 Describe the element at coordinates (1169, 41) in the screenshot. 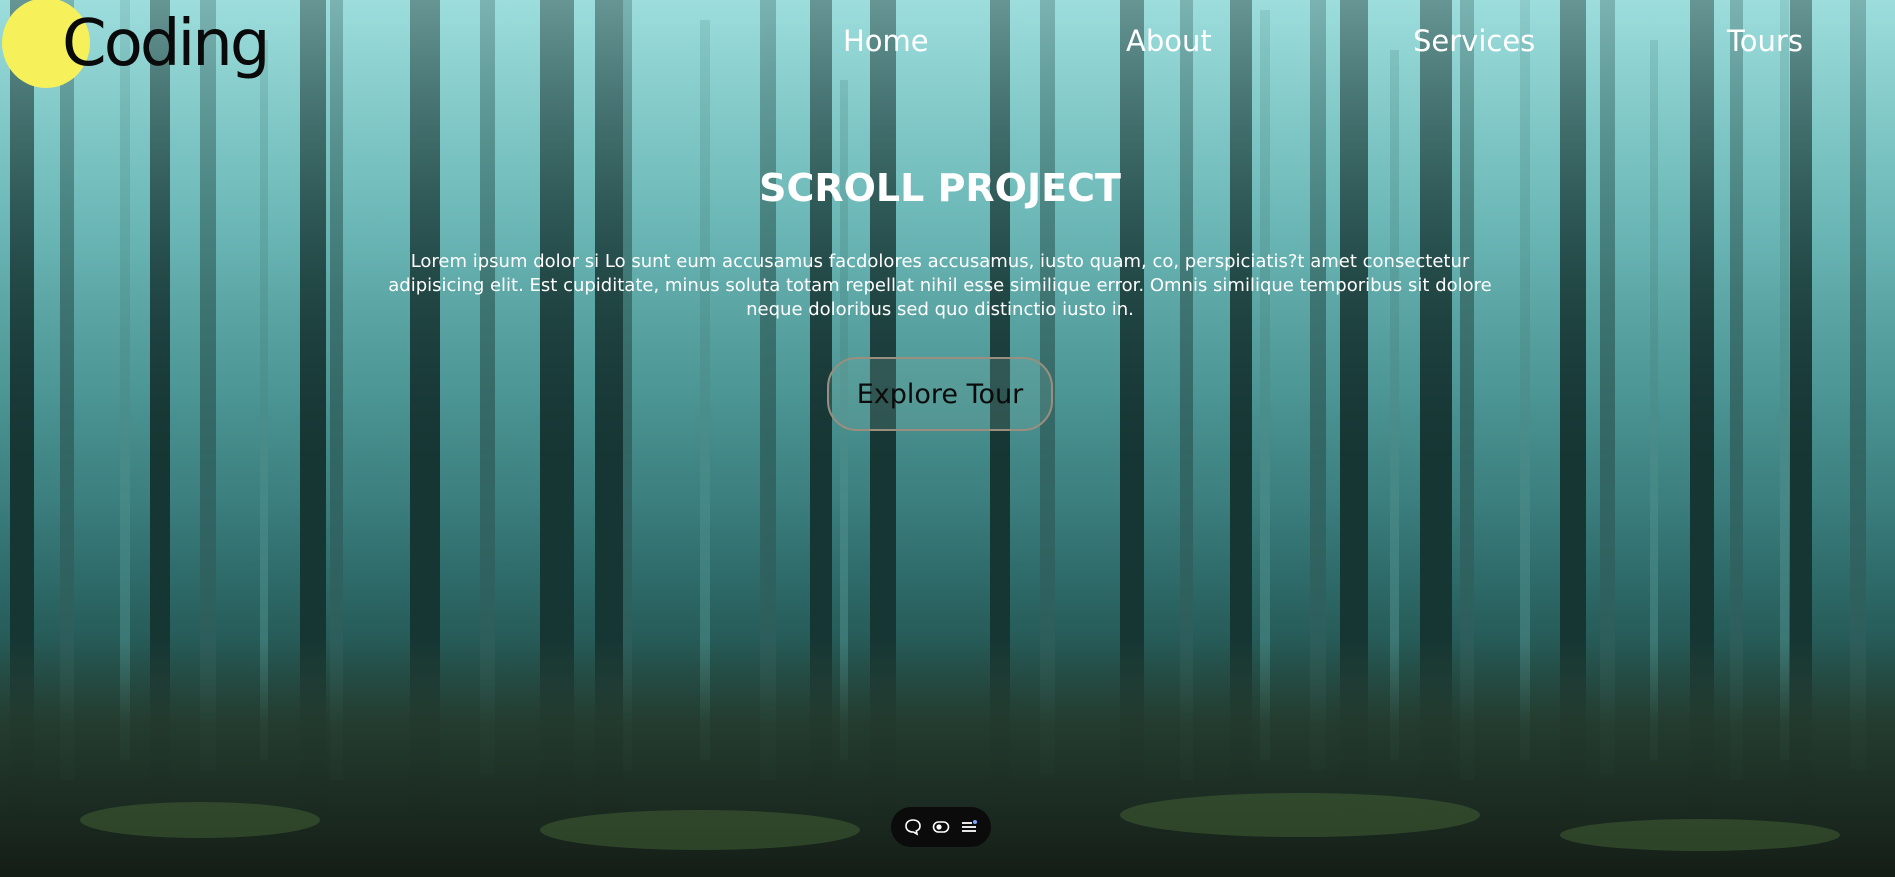

I see `nav-link-about: About` at that location.